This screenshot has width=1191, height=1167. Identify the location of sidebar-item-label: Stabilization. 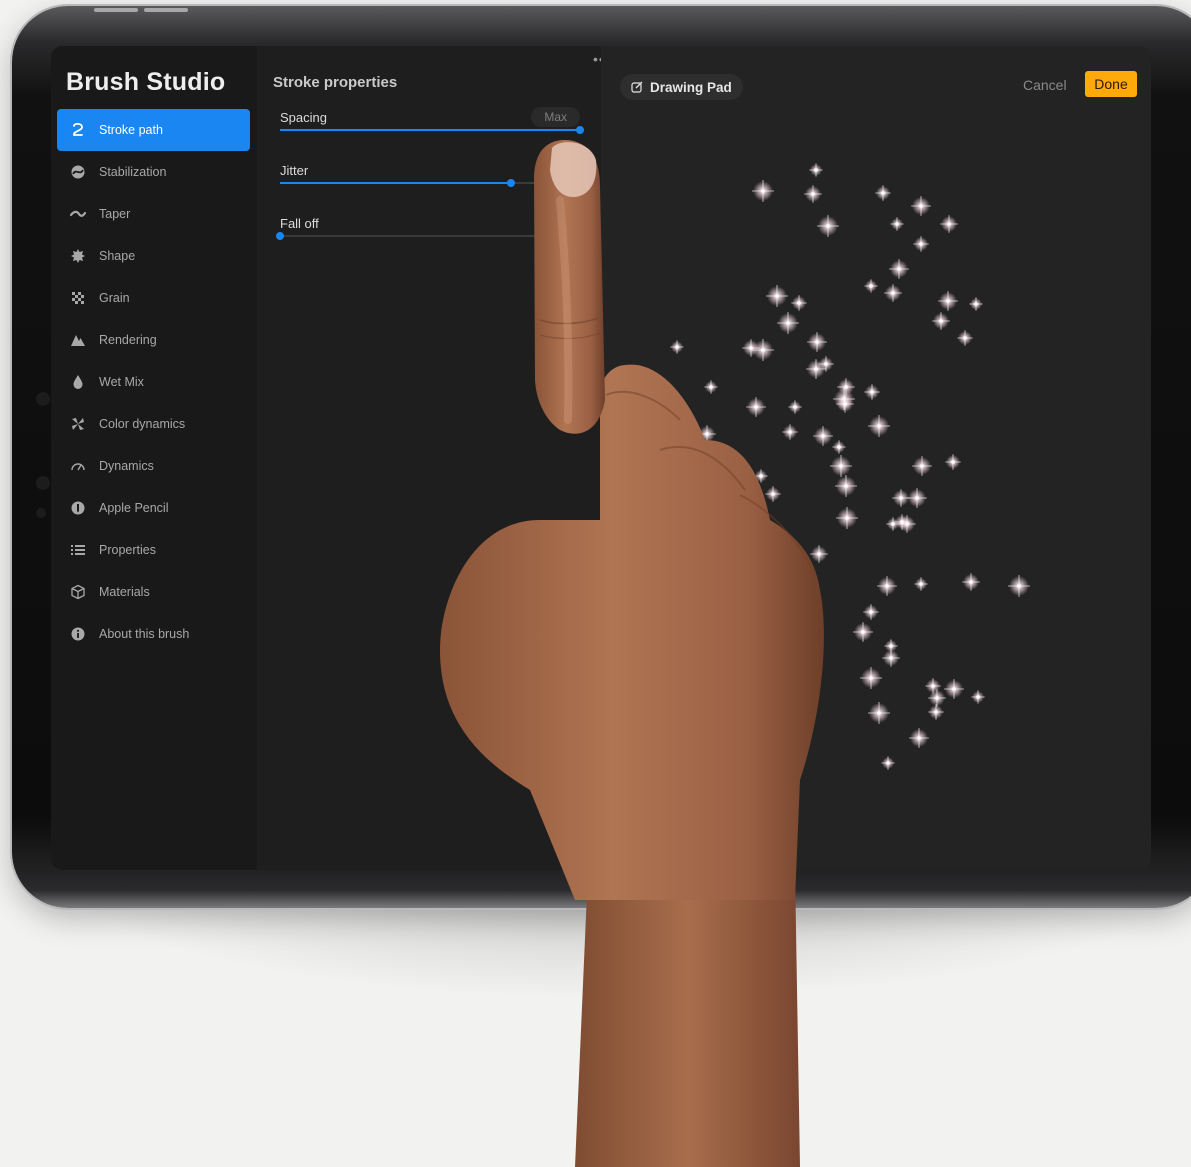
(133, 172).